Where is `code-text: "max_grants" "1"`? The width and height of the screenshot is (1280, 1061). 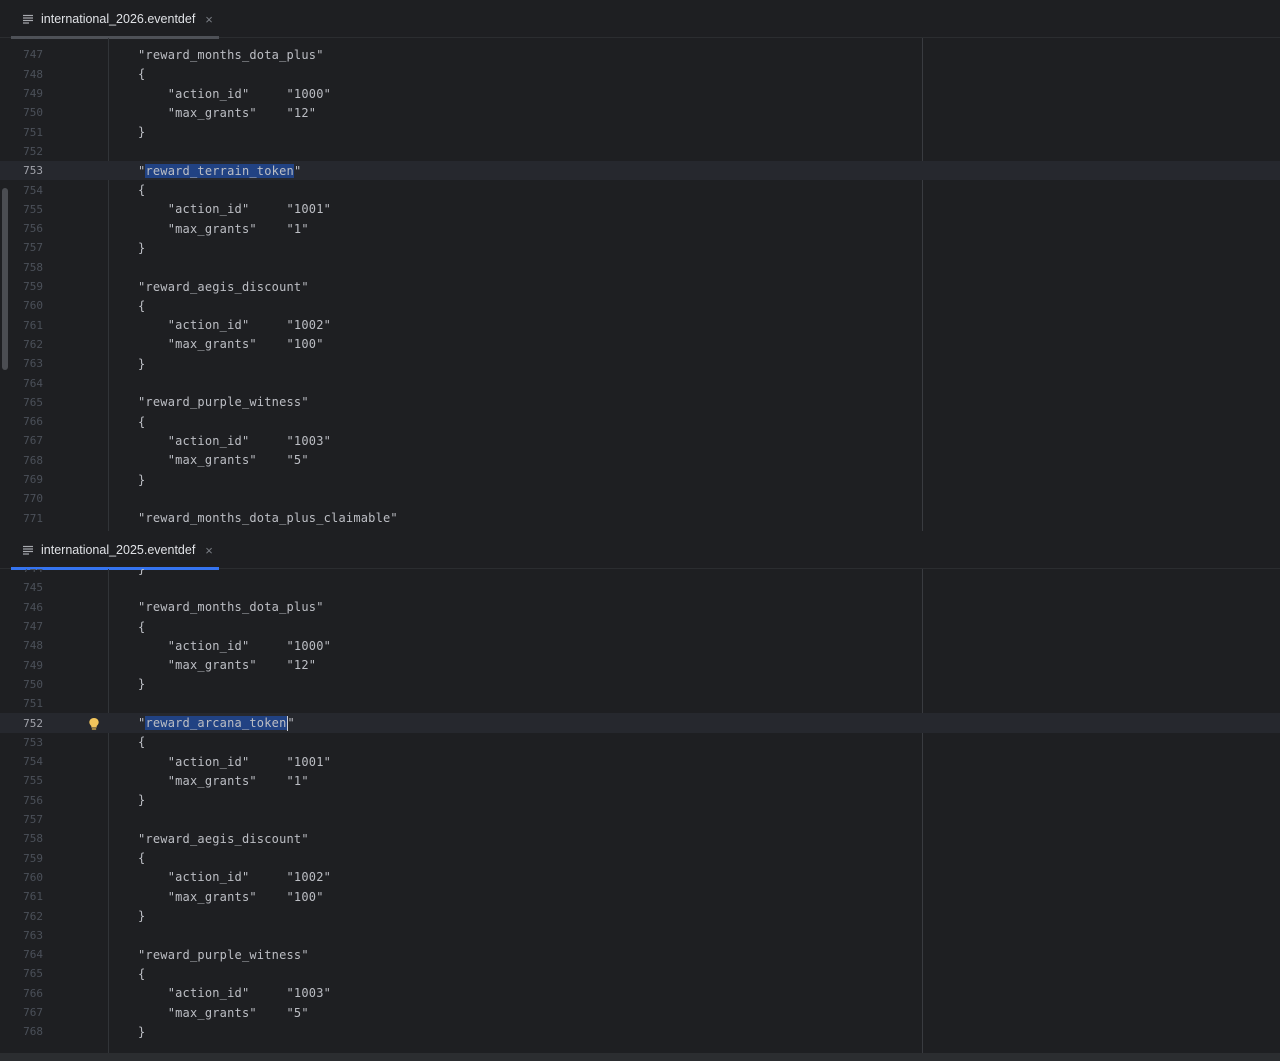 code-text: "max_grants" "1" is located at coordinates (223, 780).